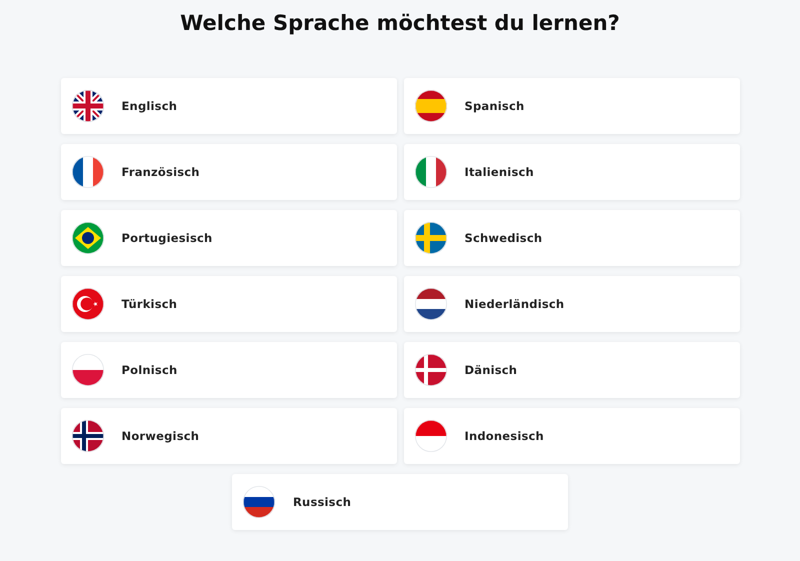 This screenshot has height=561, width=800. Describe the element at coordinates (572, 172) in the screenshot. I see `language-option: Italienisch` at that location.